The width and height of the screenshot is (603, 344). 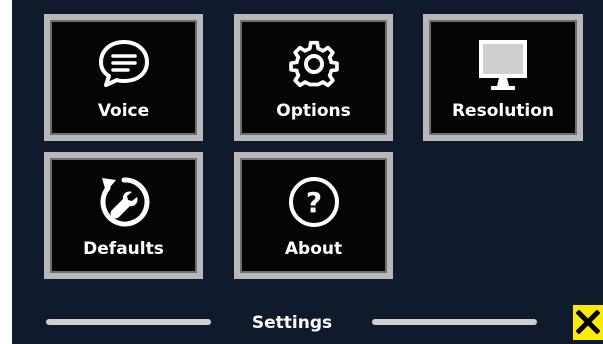 I want to click on close-button, so click(x=588, y=322).